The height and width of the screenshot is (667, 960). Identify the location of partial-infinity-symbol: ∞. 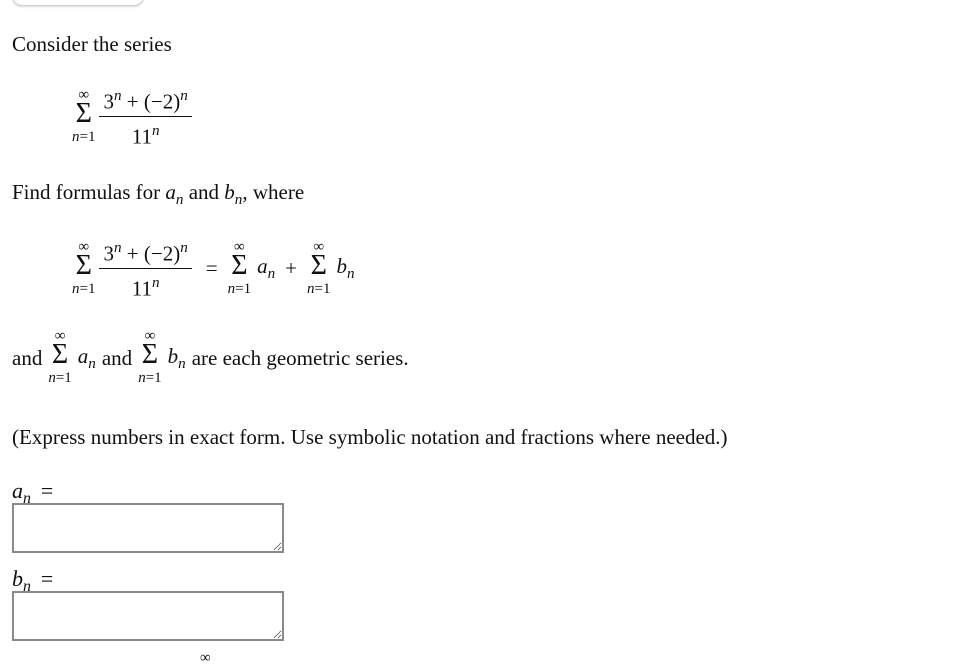
(205, 658).